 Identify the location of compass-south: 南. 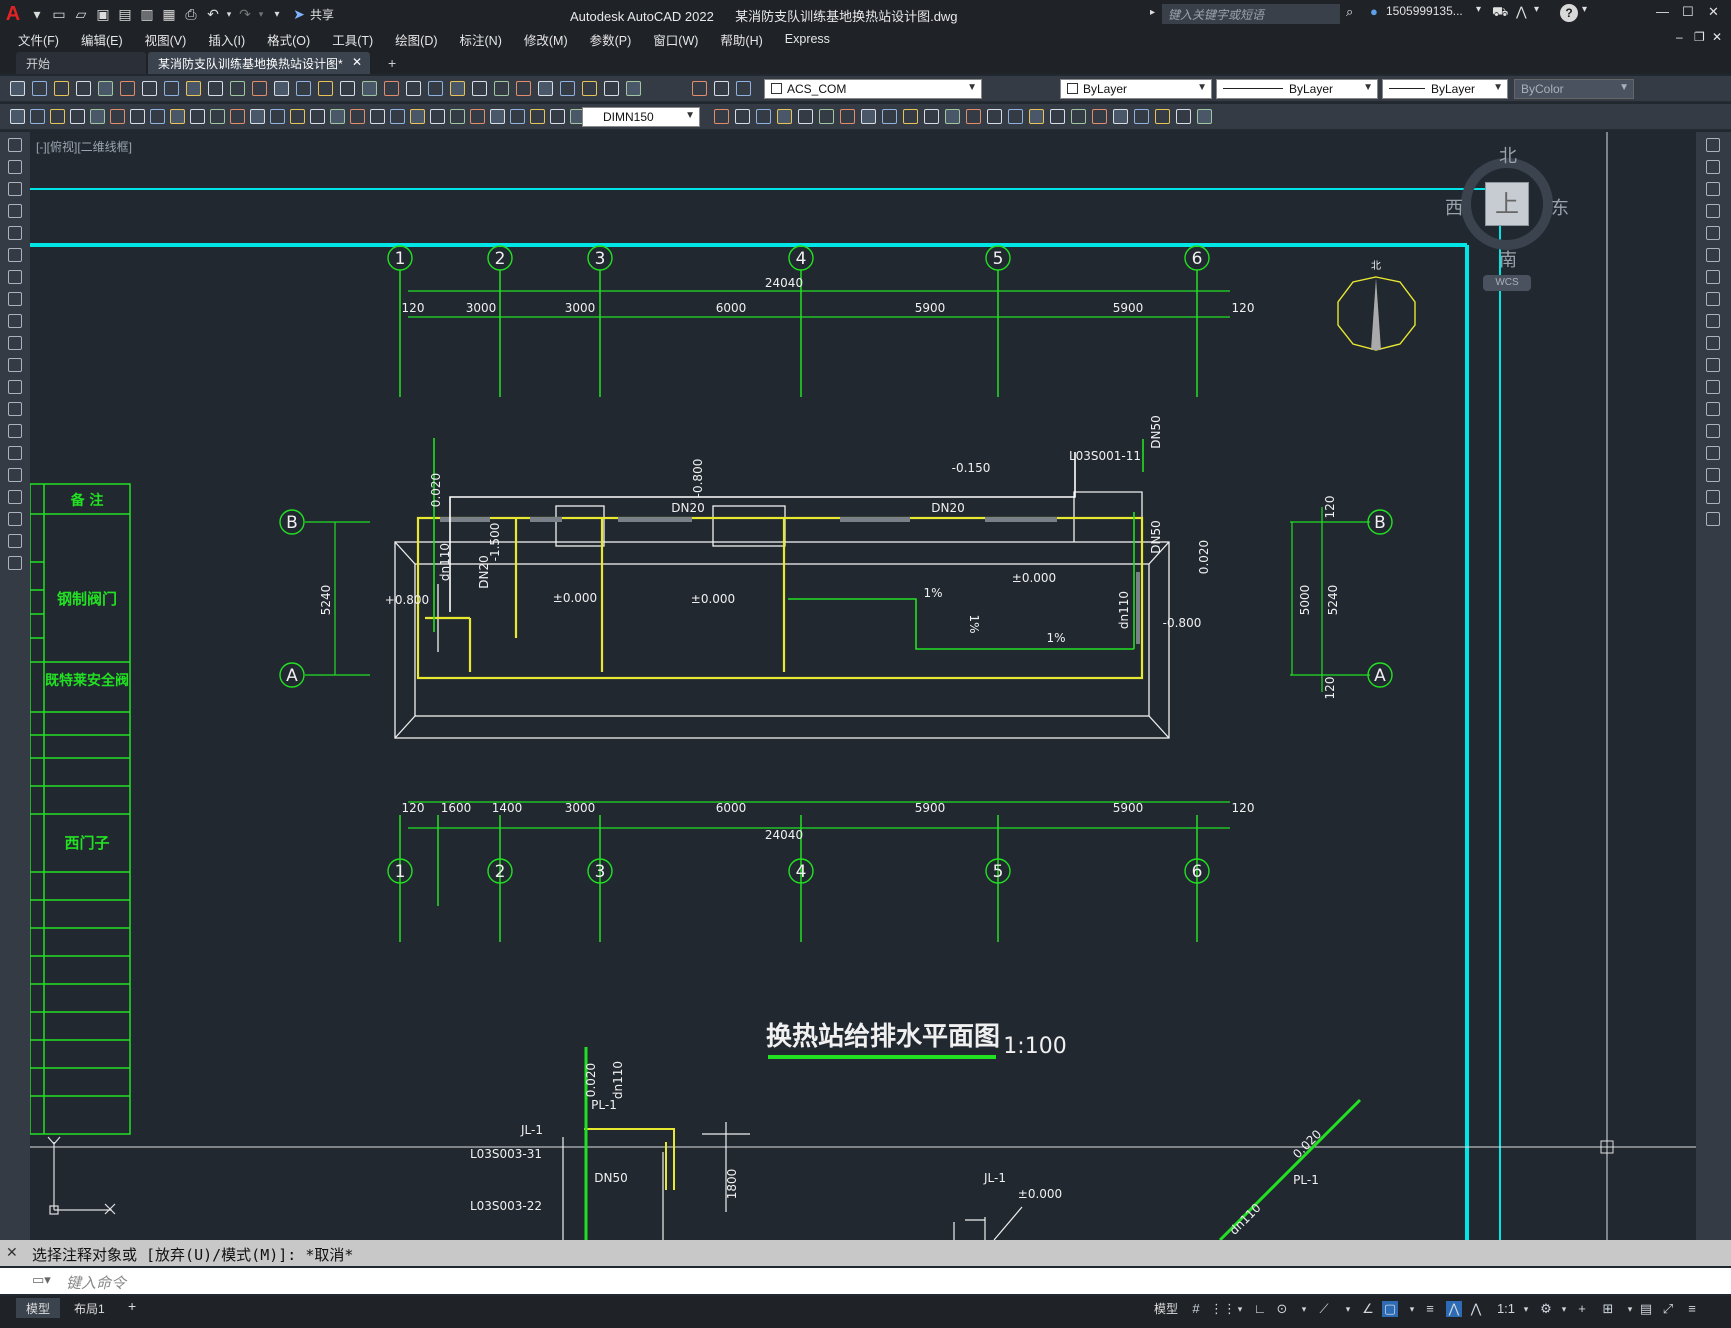
(1508, 259).